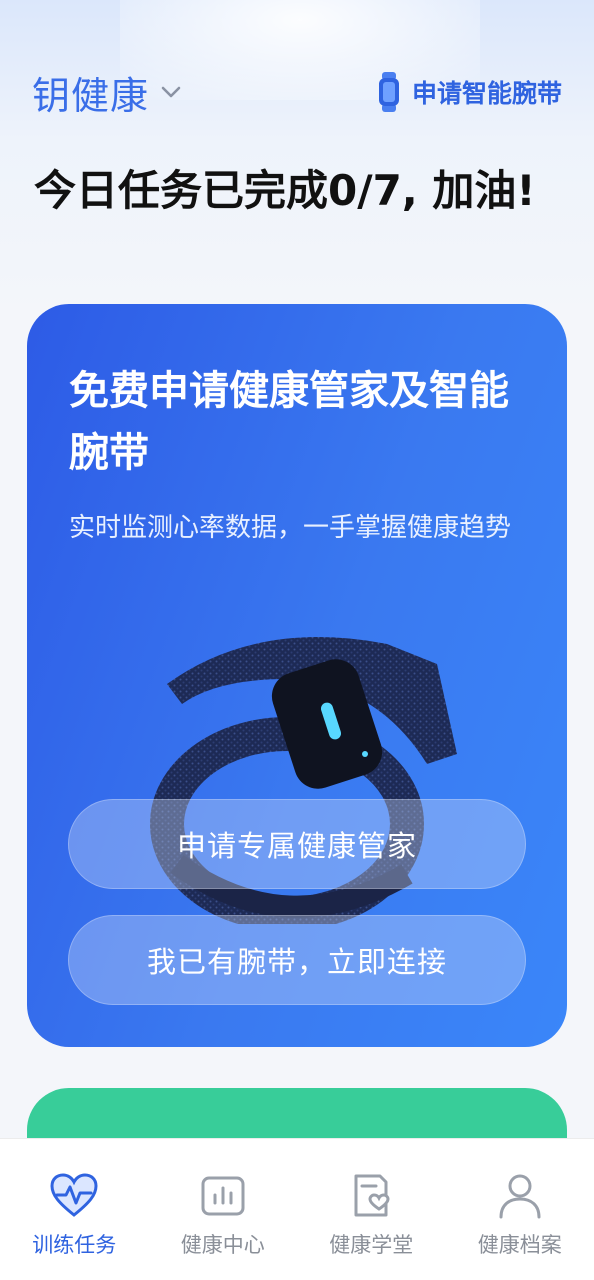  I want to click on tab-health-school: 健康学堂, so click(371, 1215).